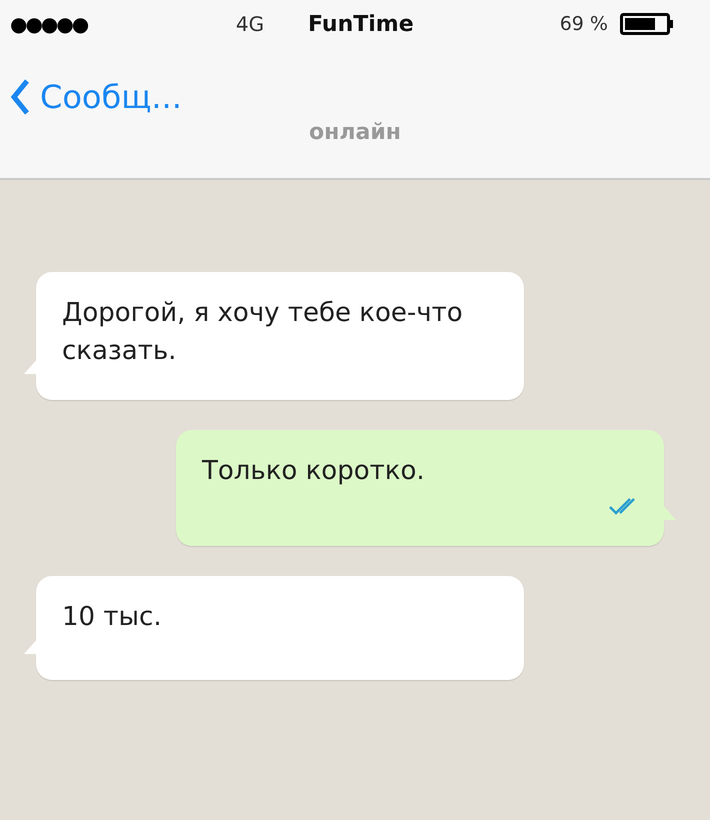 This screenshot has width=710, height=820. I want to click on battery-percent: 69 %, so click(583, 24).